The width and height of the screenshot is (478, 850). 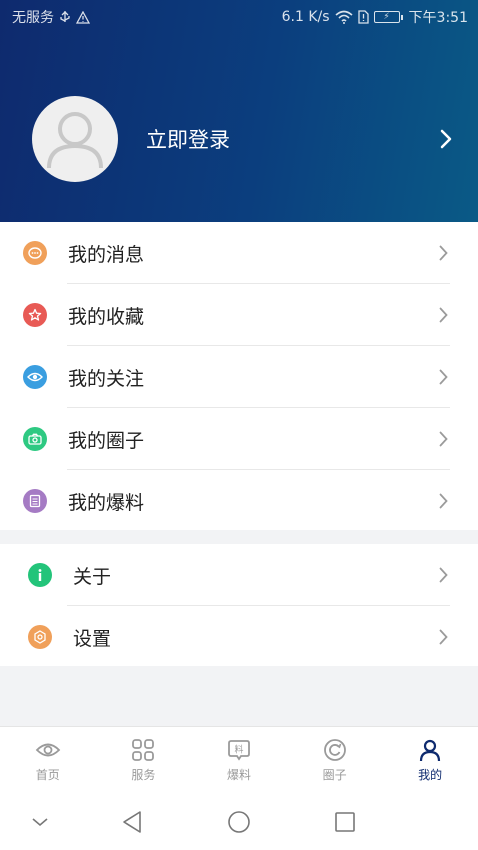 I want to click on bottom-tab-bar: 首页 服务 料 爆料 圈子 我的, so click(x=239, y=758).